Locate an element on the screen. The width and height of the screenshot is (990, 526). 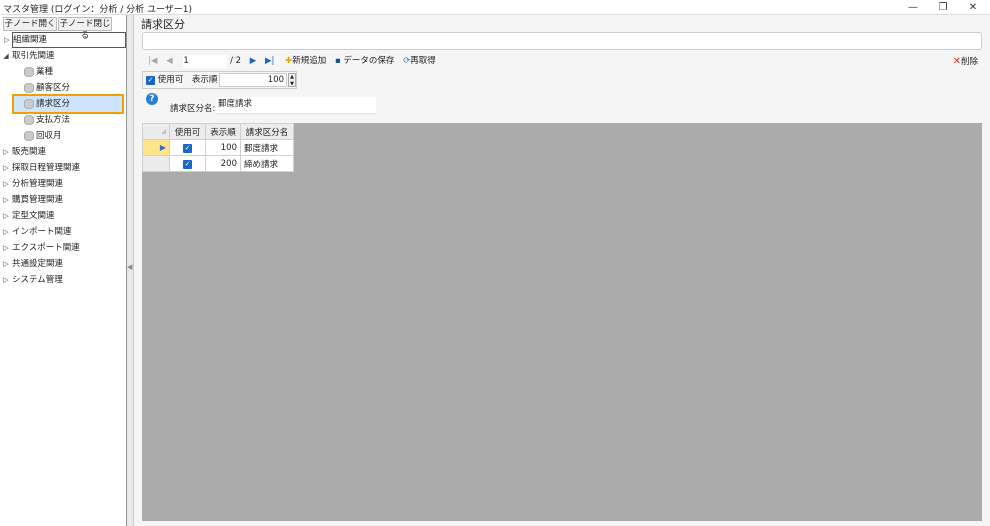
order-filter-input: 100 is located at coordinates (253, 80).